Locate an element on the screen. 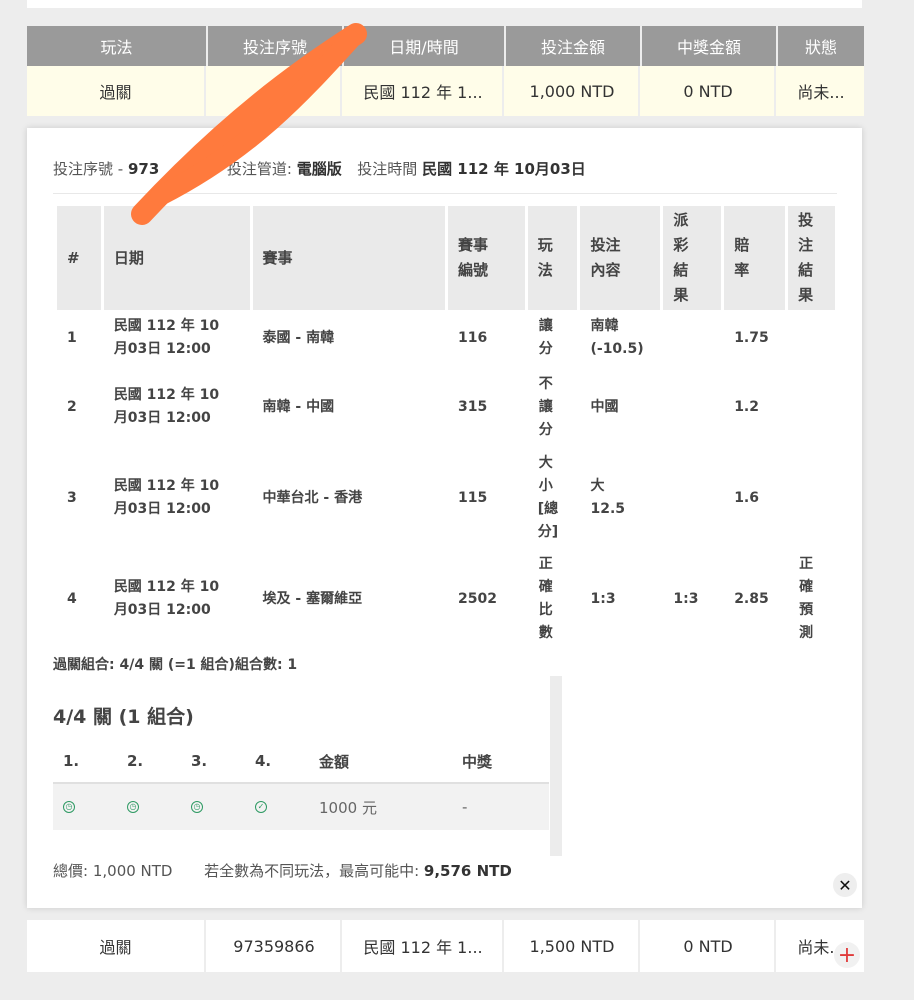 This screenshot has height=1000, width=914. divider is located at coordinates (445, 193).